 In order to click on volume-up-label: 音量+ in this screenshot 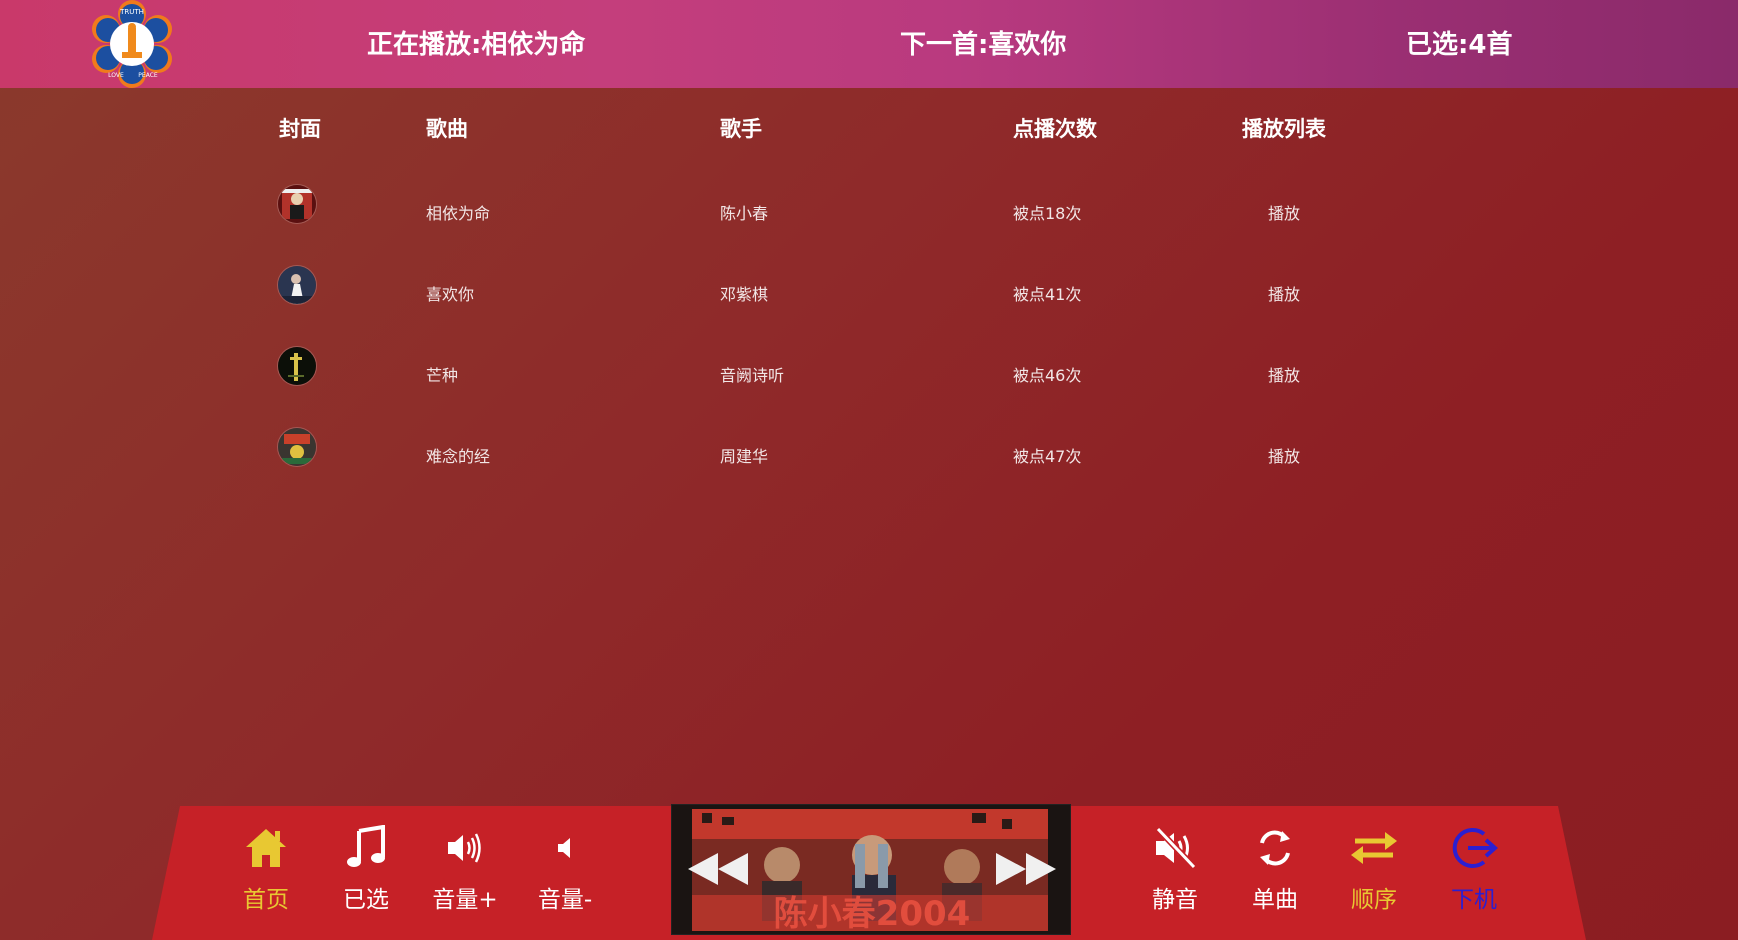, I will do `click(465, 900)`.